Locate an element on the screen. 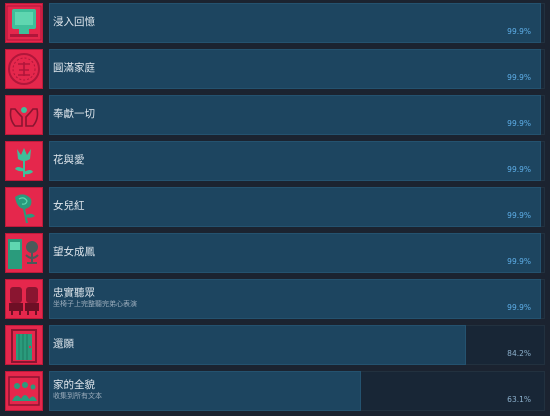 The image size is (550, 416). progress-track: 圓滿家庭 99.9% is located at coordinates (297, 69).